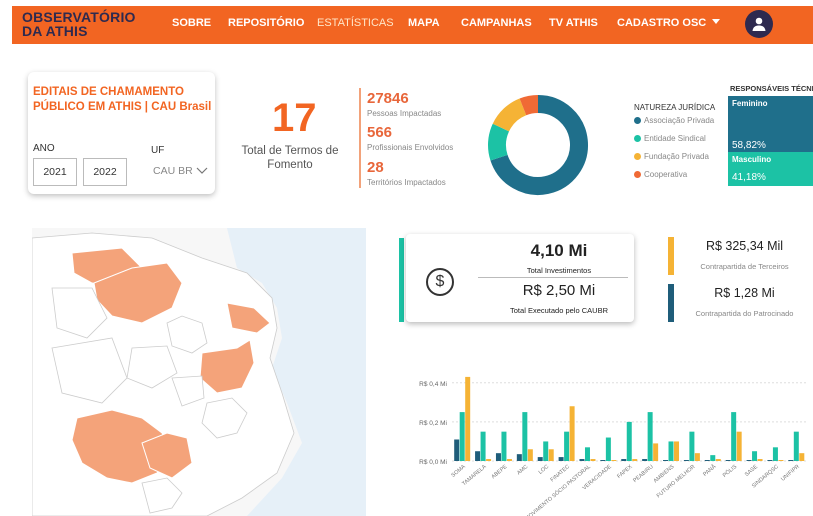 This screenshot has height=516, width=813. Describe the element at coordinates (559, 250) in the screenshot. I see `total-investimentos-value: 4,10 Mi` at that location.